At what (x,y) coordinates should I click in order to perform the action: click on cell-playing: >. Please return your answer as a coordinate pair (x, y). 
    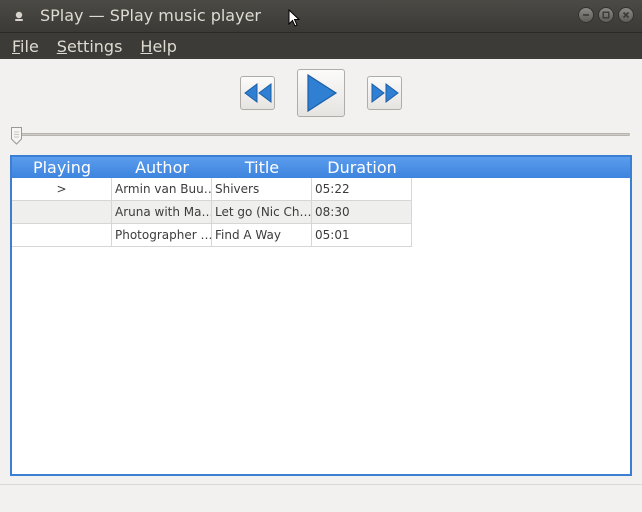
    Looking at the image, I should click on (62, 189).